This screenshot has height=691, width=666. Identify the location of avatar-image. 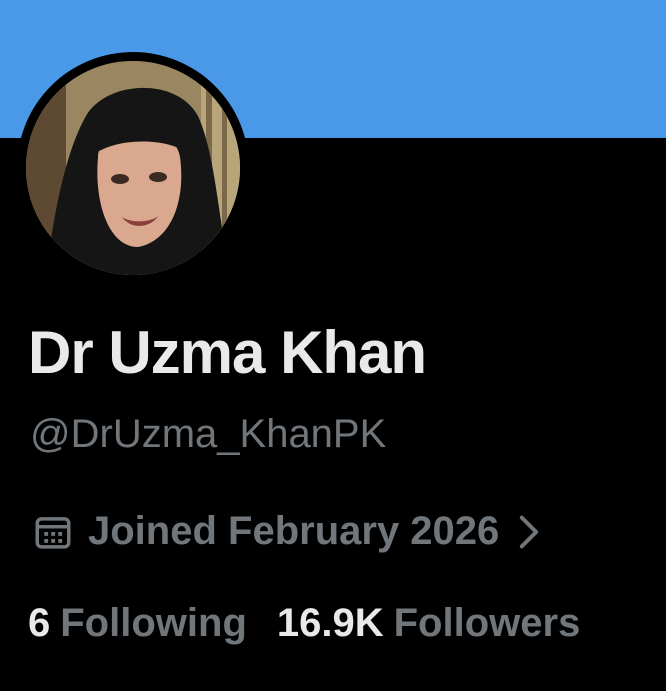
(133, 168).